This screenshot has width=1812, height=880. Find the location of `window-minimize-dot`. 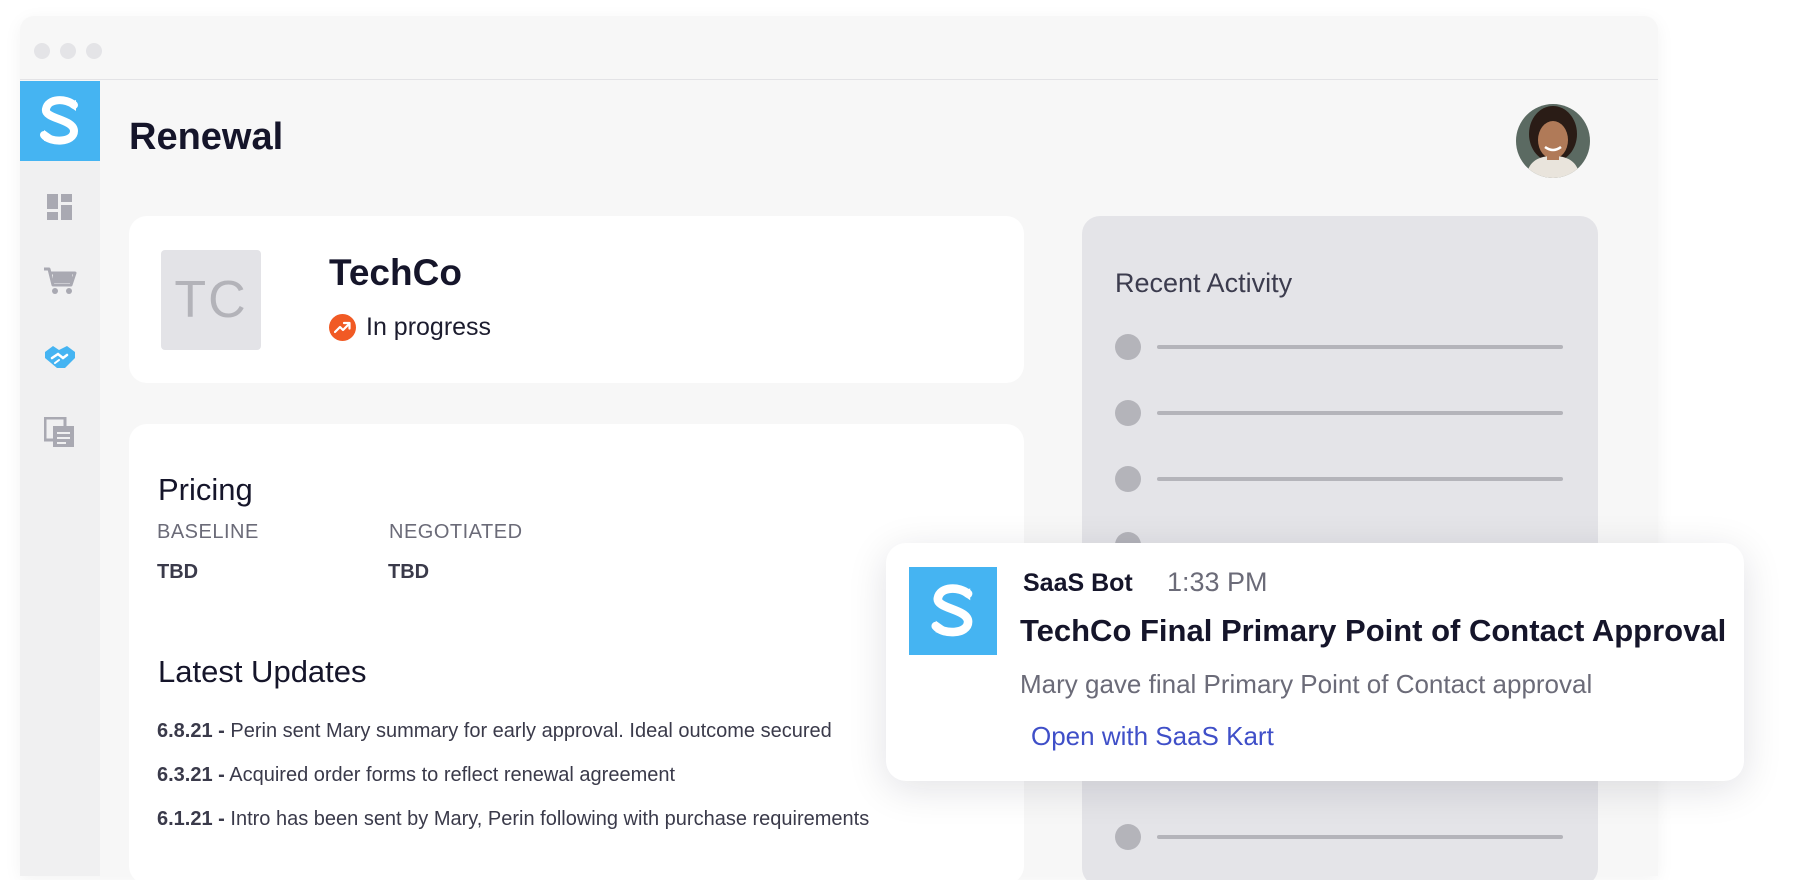

window-minimize-dot is located at coordinates (68, 51).